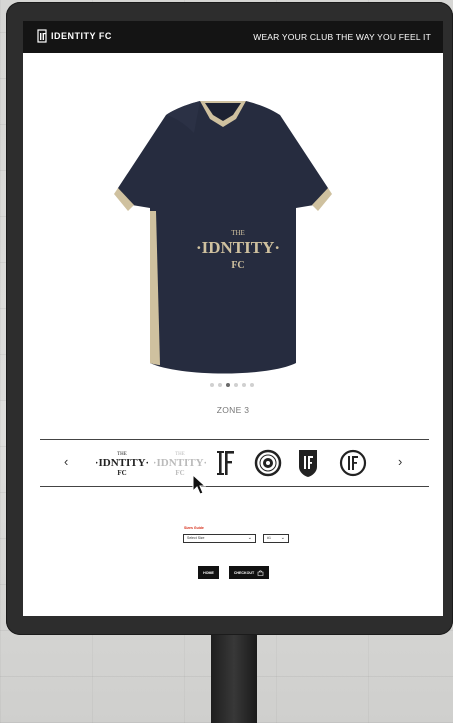  Describe the element at coordinates (194, 528) in the screenshot. I see `size-guide-link: Sizes Guide` at that location.